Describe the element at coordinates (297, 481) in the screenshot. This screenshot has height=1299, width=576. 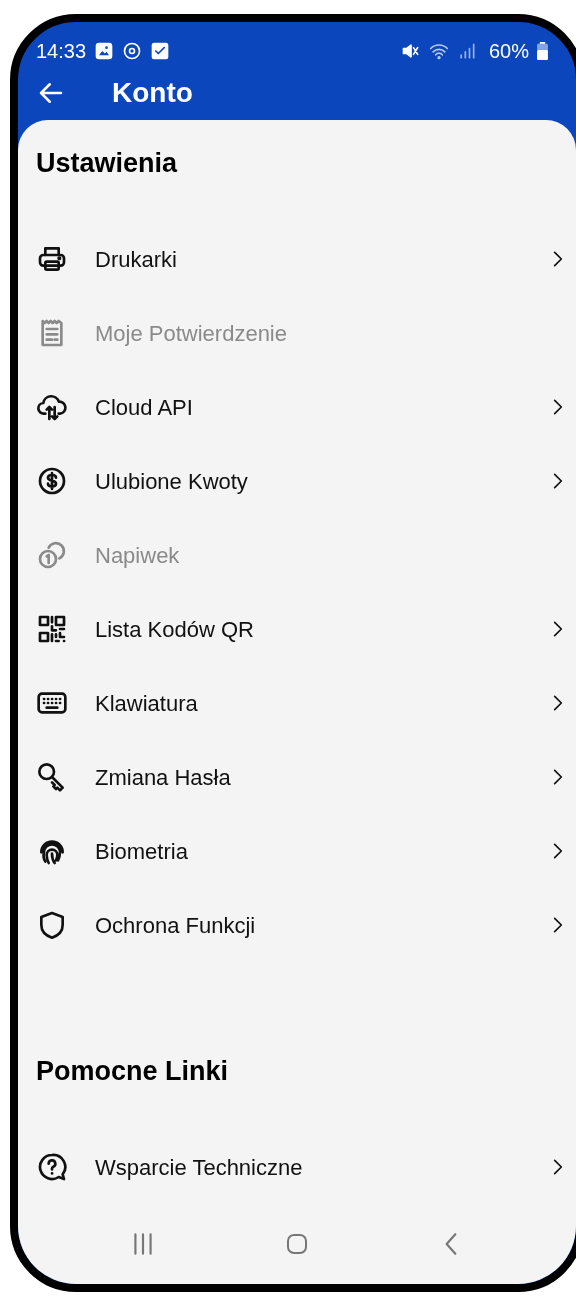
I see `settings-item: Ulubione Kwoty` at that location.